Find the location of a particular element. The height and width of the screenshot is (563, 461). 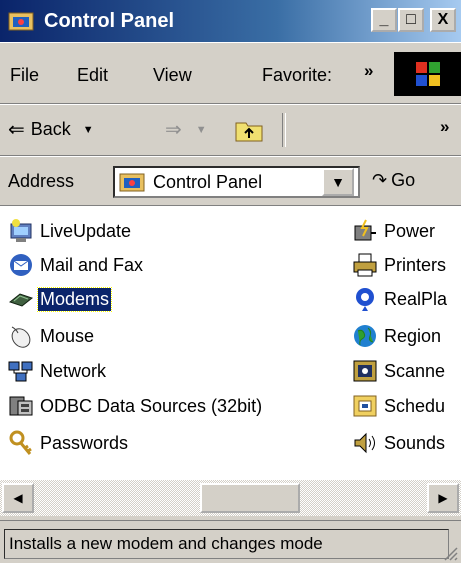

list-item: LiveUpdate is located at coordinates (70, 231).